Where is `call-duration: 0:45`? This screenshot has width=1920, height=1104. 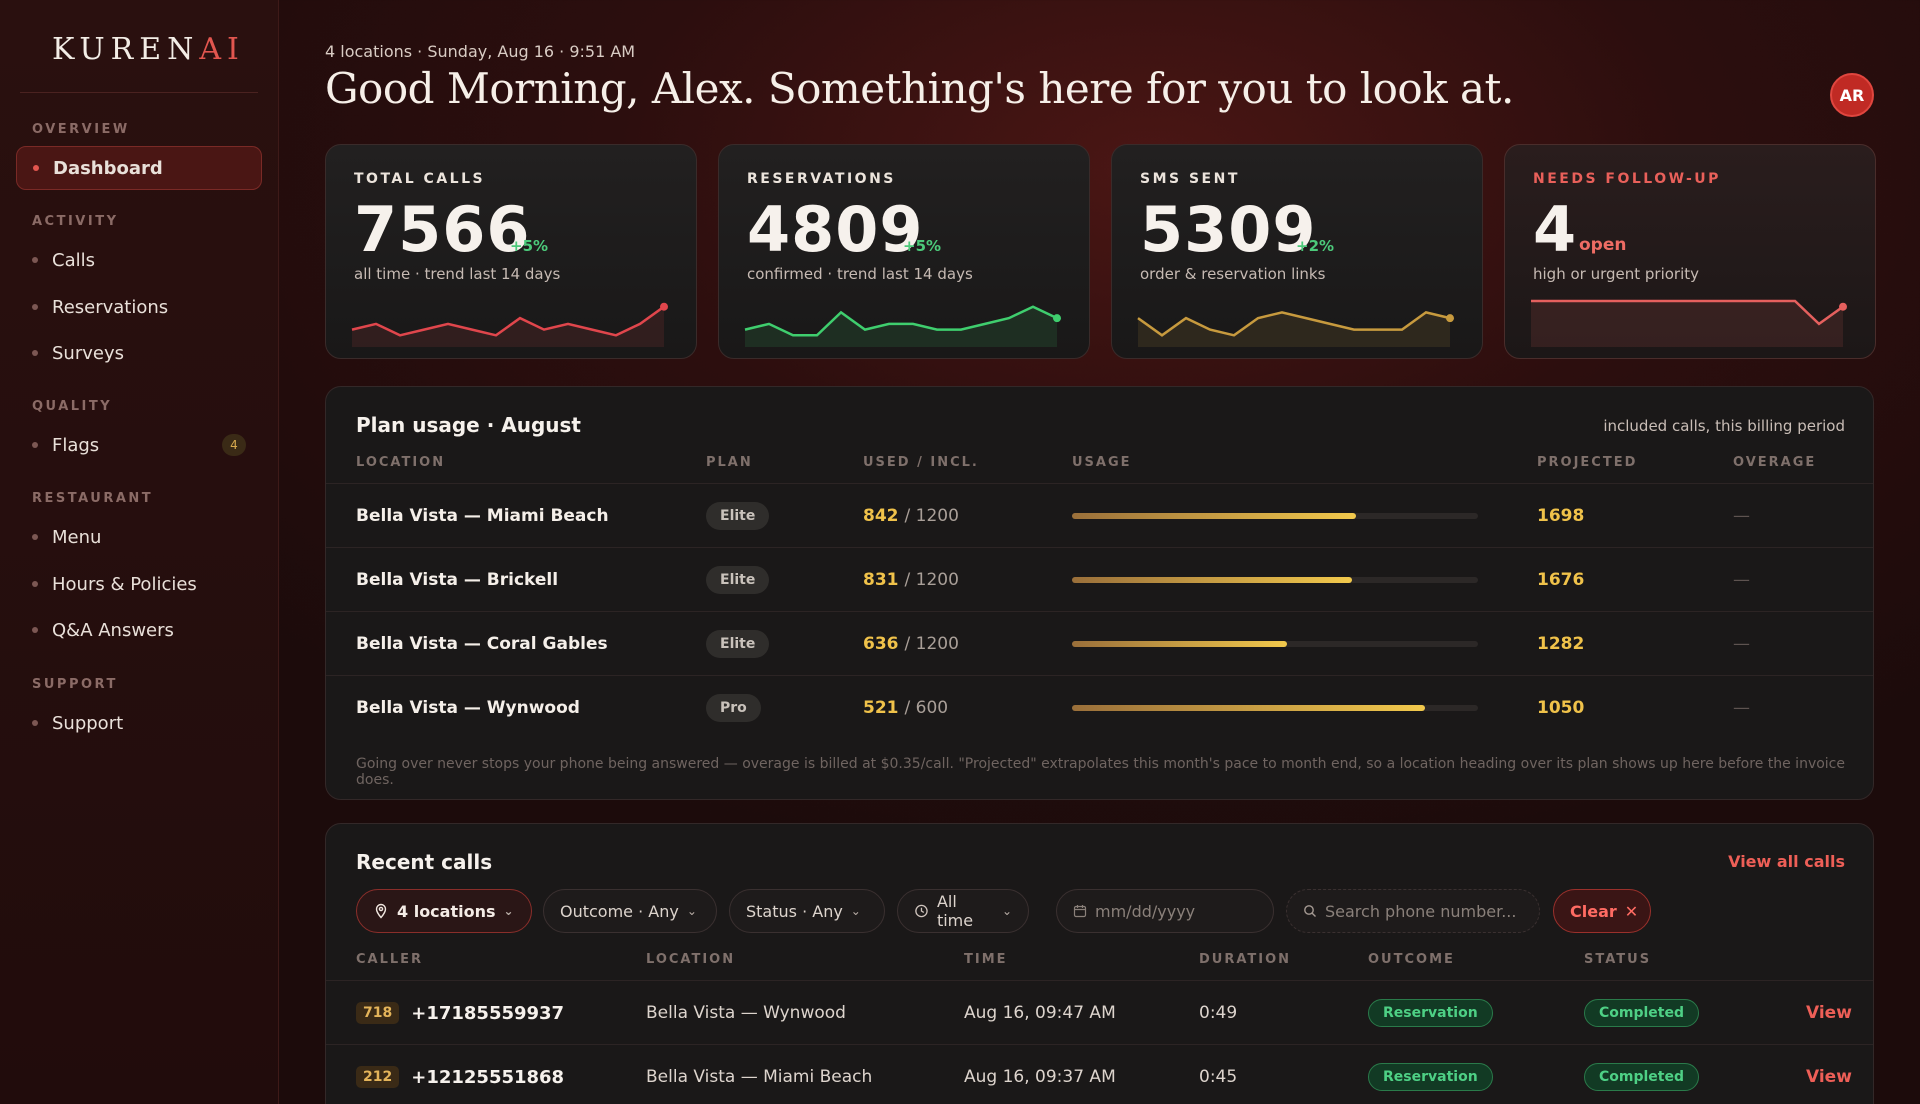 call-duration: 0:45 is located at coordinates (1218, 1077).